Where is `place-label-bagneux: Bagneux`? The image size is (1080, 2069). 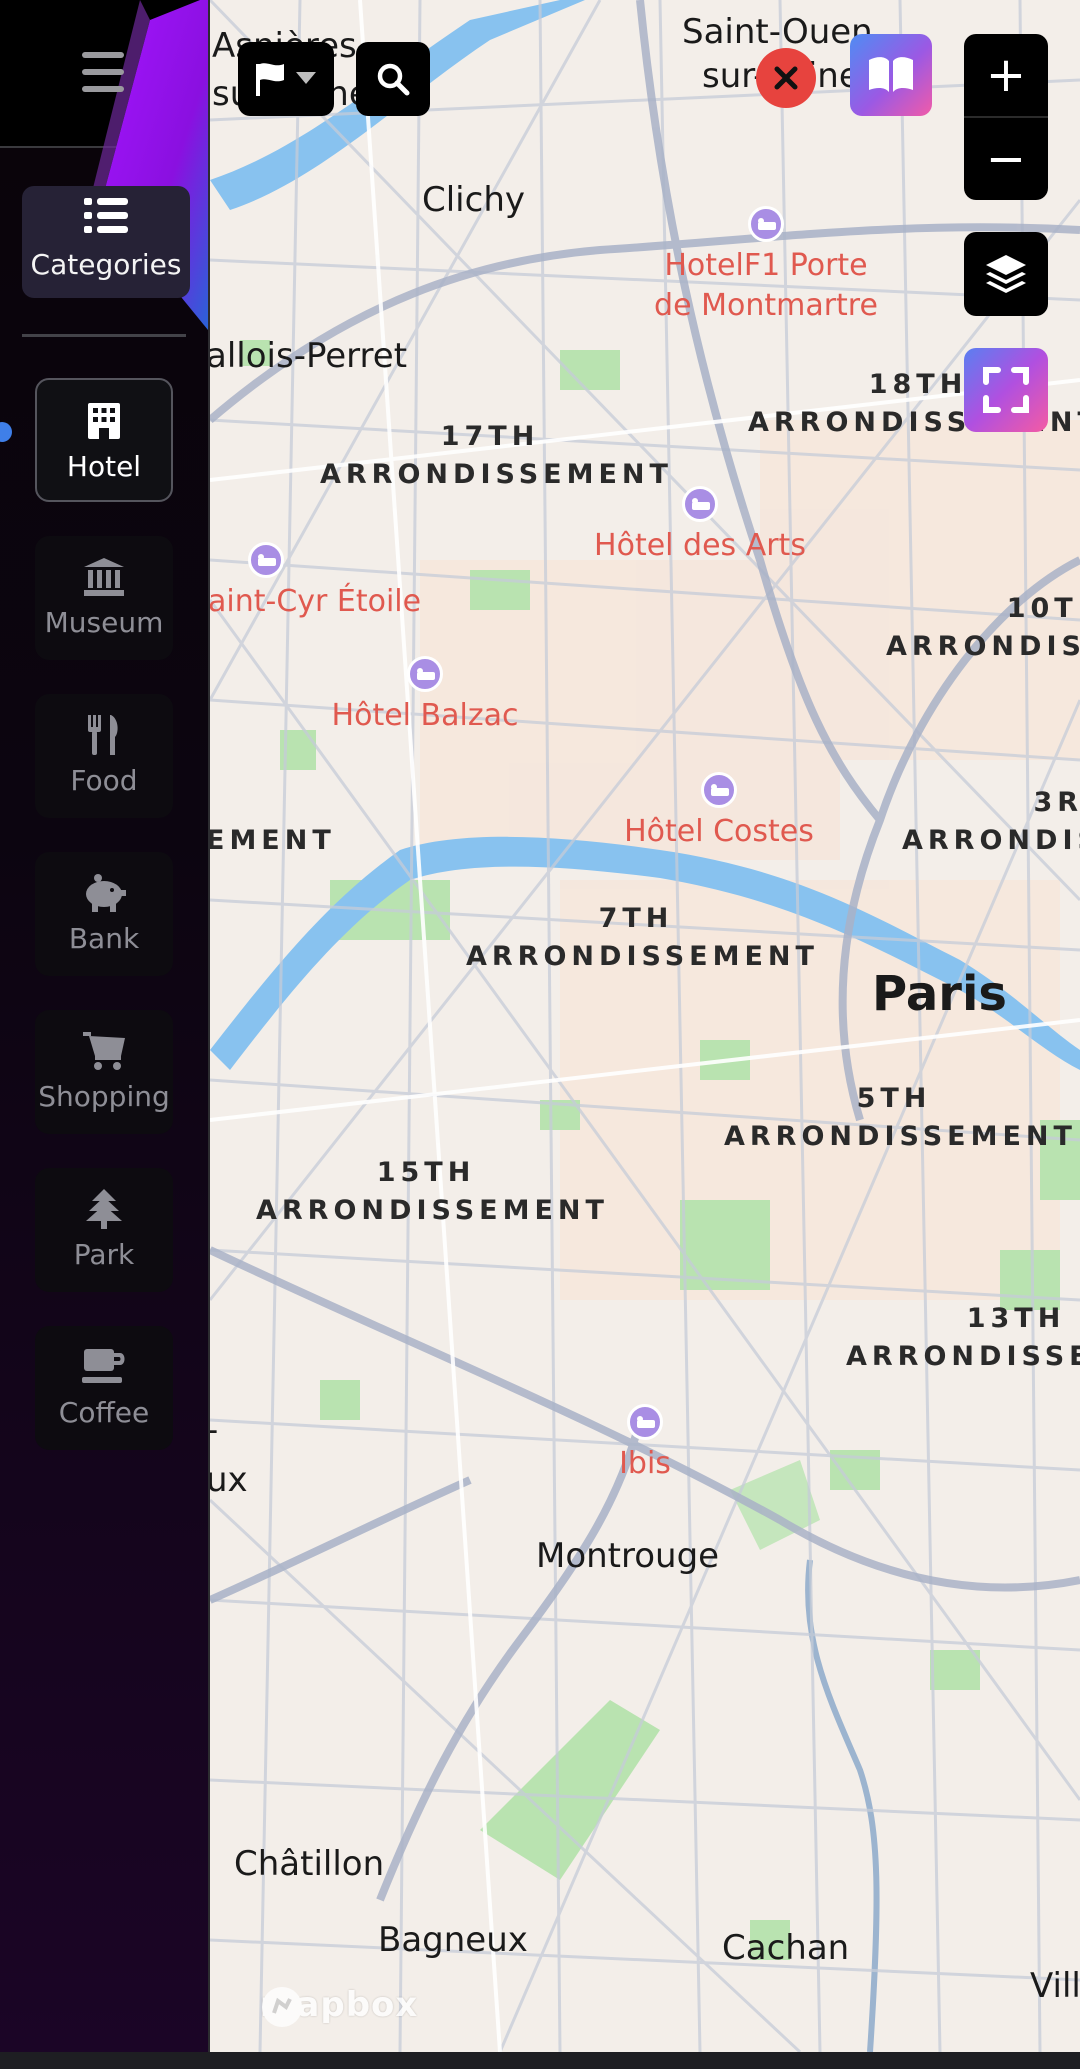
place-label-bagneux: Bagneux is located at coordinates (453, 1940).